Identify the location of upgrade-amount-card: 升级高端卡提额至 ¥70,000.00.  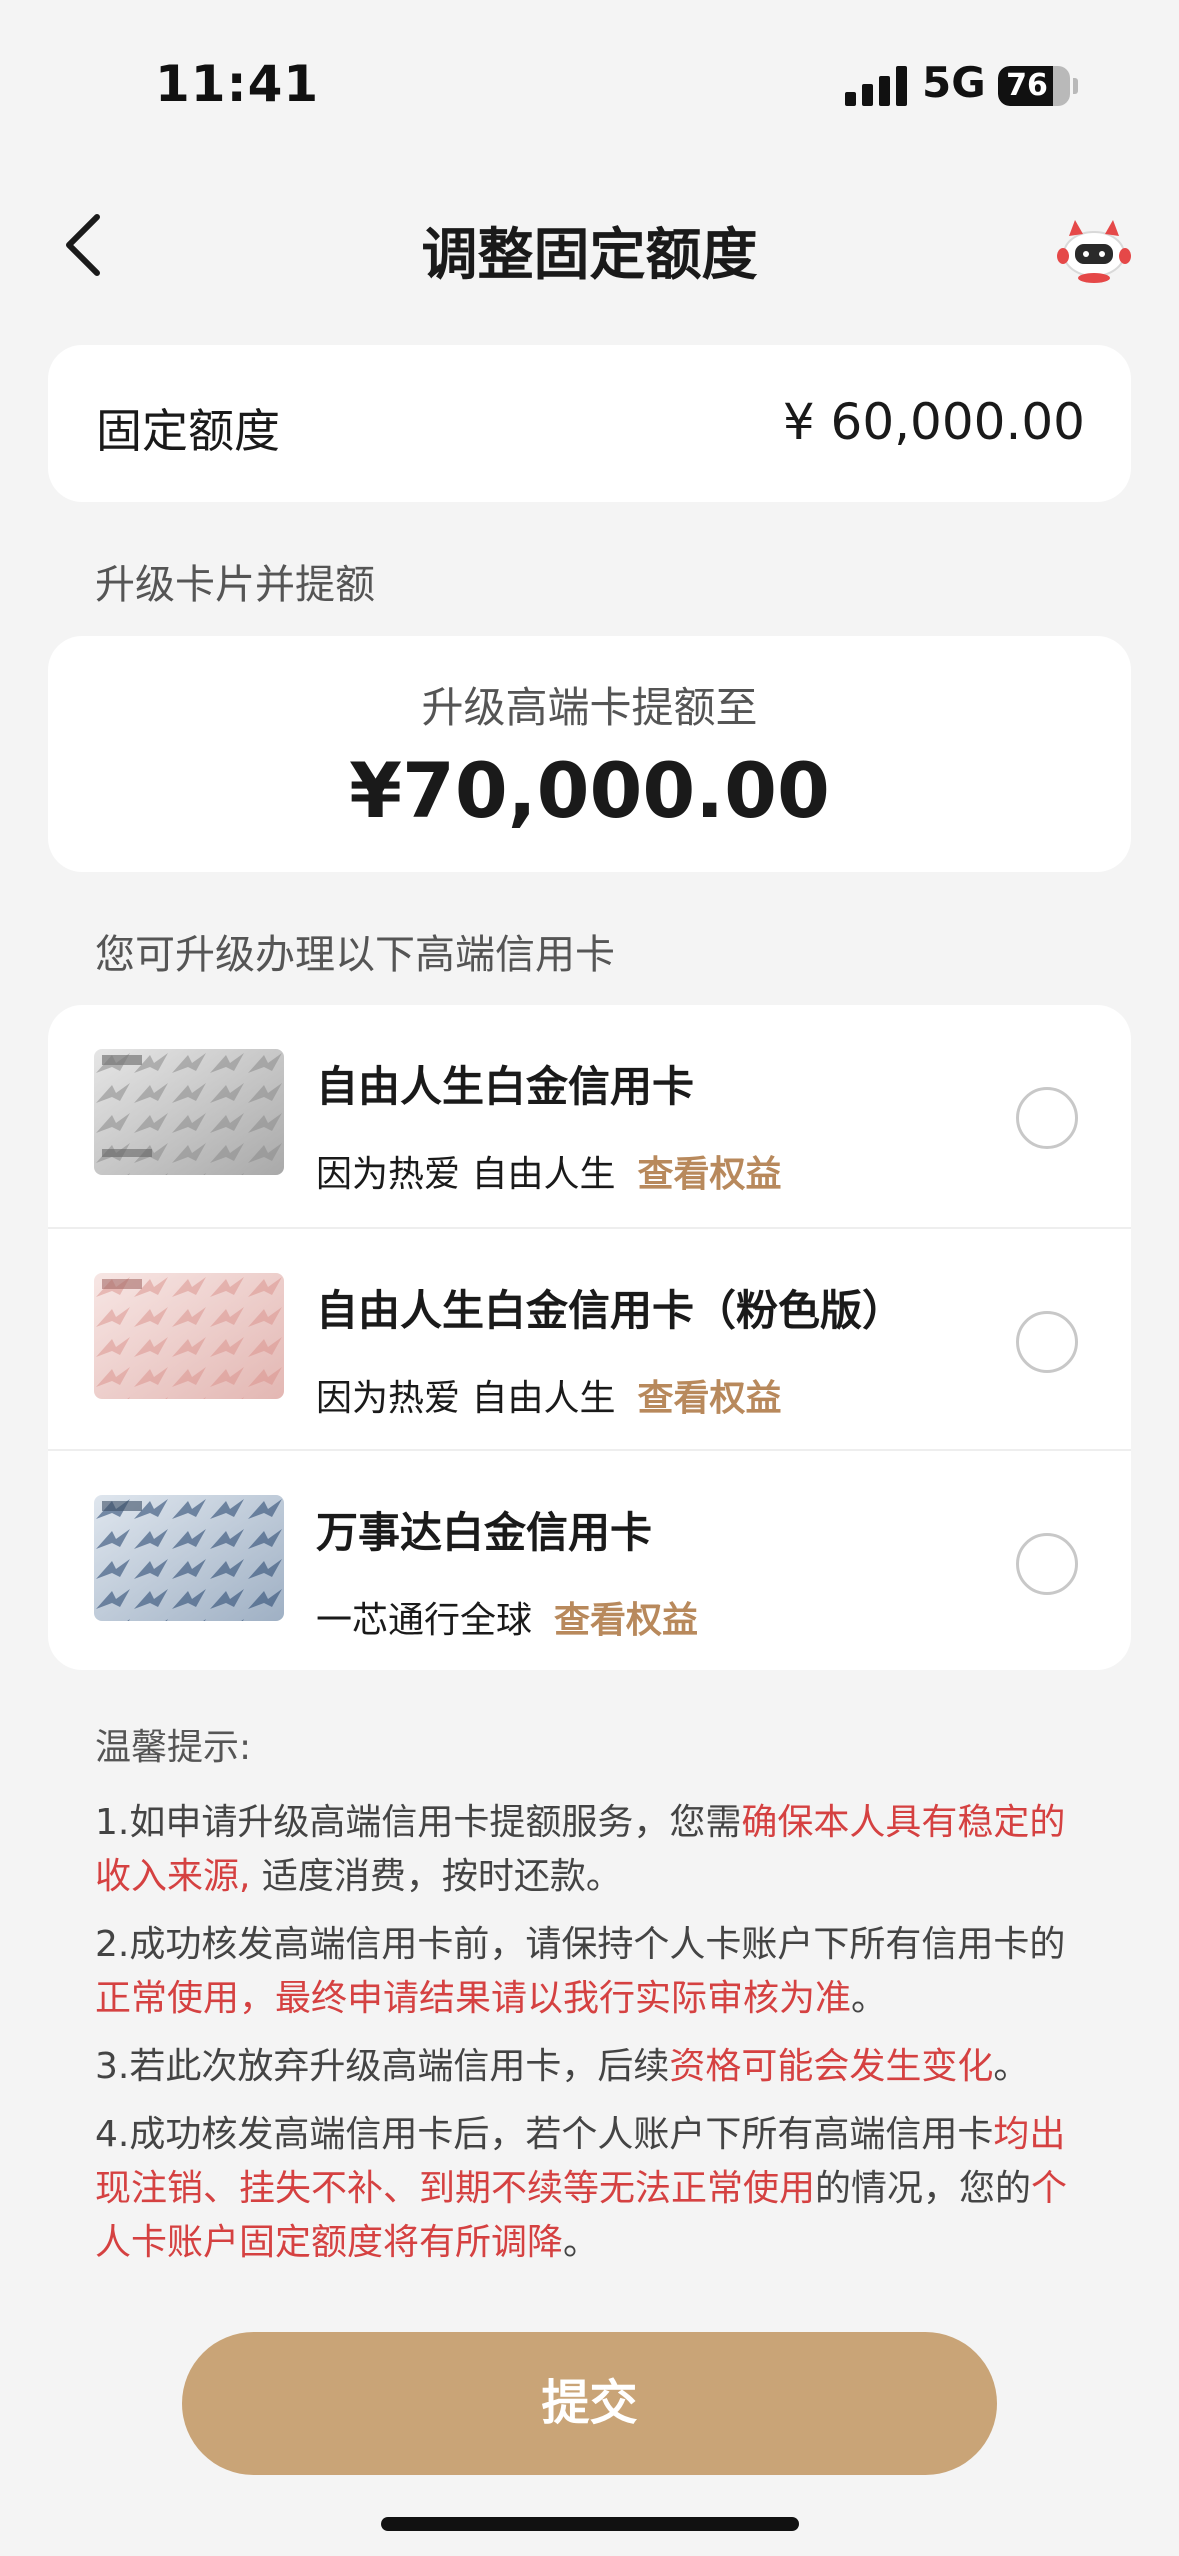
(589, 754).